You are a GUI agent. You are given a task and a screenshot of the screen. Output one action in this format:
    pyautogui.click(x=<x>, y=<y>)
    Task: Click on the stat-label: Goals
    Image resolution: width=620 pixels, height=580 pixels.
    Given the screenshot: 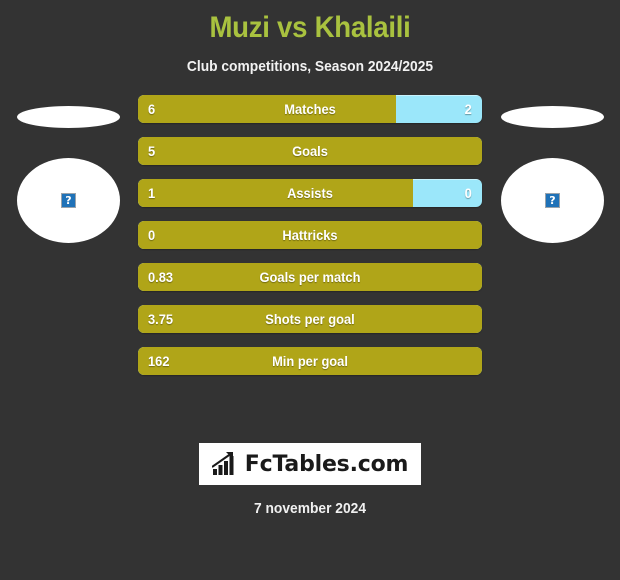 What is the action you would take?
    pyautogui.click(x=310, y=151)
    